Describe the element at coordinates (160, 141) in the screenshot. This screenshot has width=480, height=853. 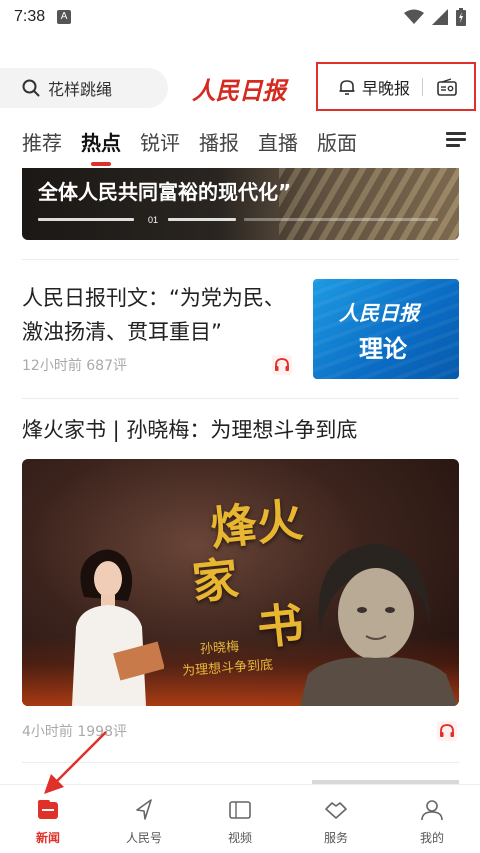
I see `tab-commentary: 锐评` at that location.